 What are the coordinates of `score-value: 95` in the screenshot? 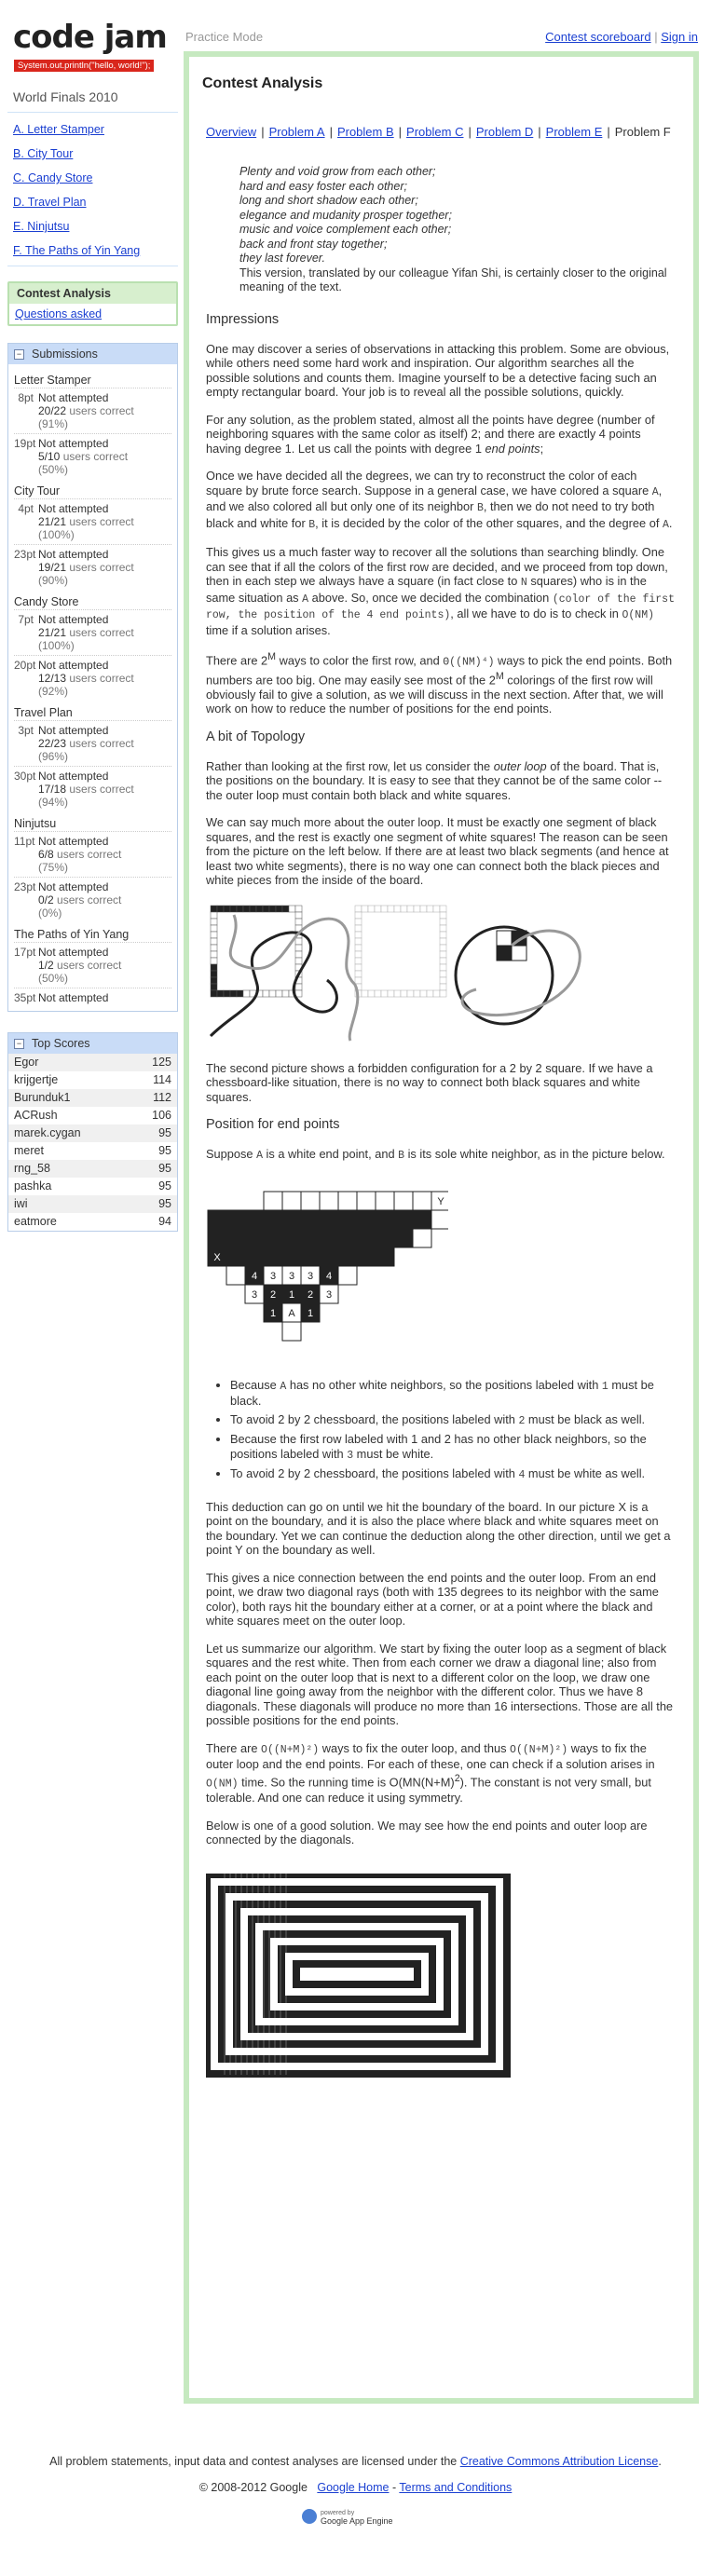 It's located at (164, 1168).